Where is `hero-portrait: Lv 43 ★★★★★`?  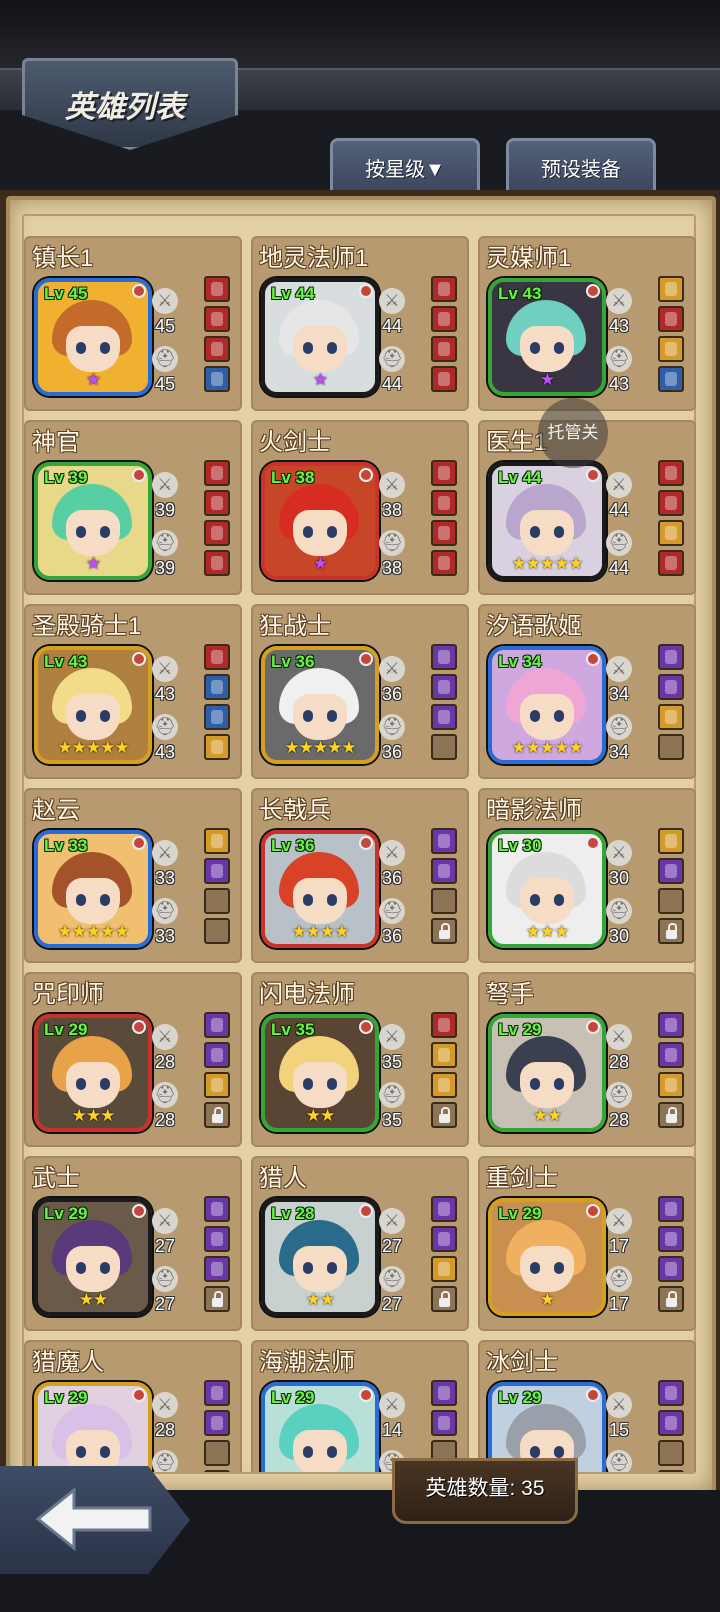
hero-portrait: Lv 43 ★★★★★ is located at coordinates (93, 705).